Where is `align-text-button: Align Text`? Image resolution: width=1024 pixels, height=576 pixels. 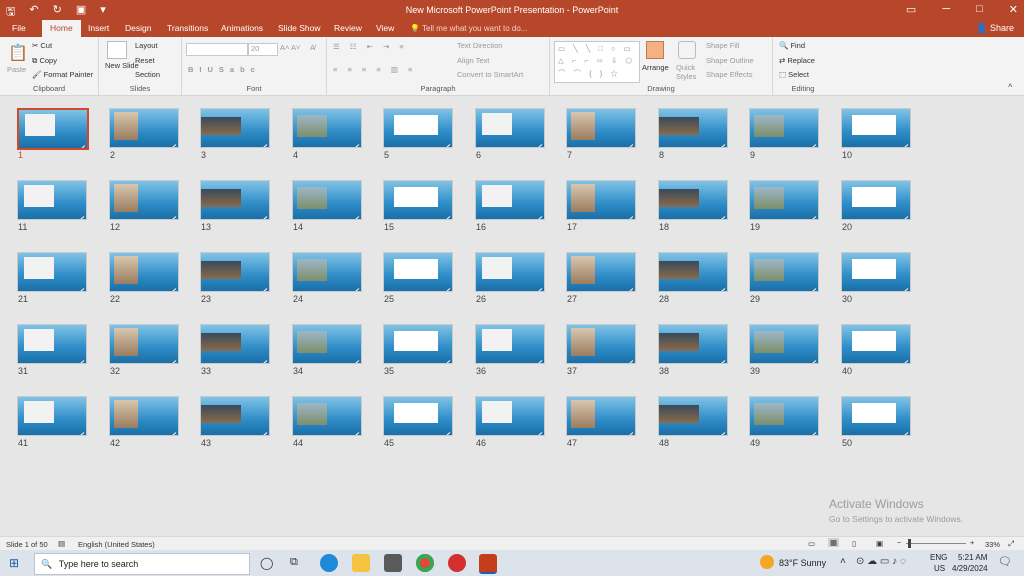 align-text-button: Align Text is located at coordinates (473, 60).